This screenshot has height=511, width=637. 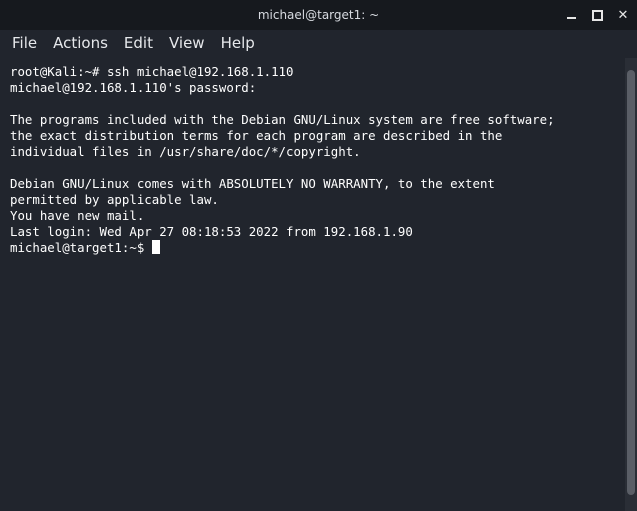 What do you see at coordinates (187, 43) in the screenshot?
I see `menu-view: View` at bounding box center [187, 43].